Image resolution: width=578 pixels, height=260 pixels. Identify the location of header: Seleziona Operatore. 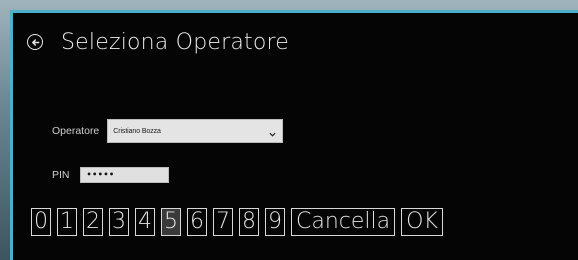
(158, 42).